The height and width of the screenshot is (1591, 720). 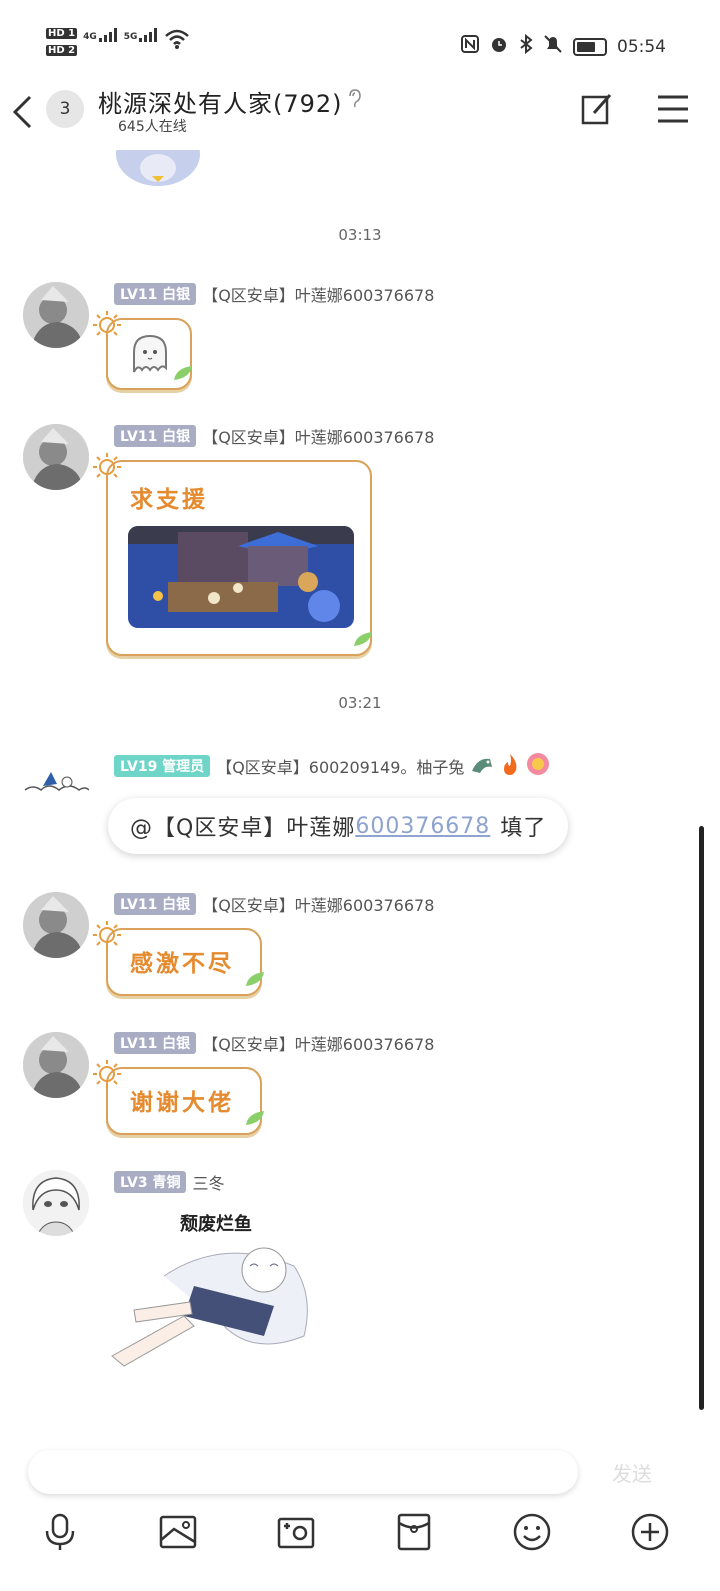 I want to click on message-text: 感激不尽, so click(x=182, y=964).